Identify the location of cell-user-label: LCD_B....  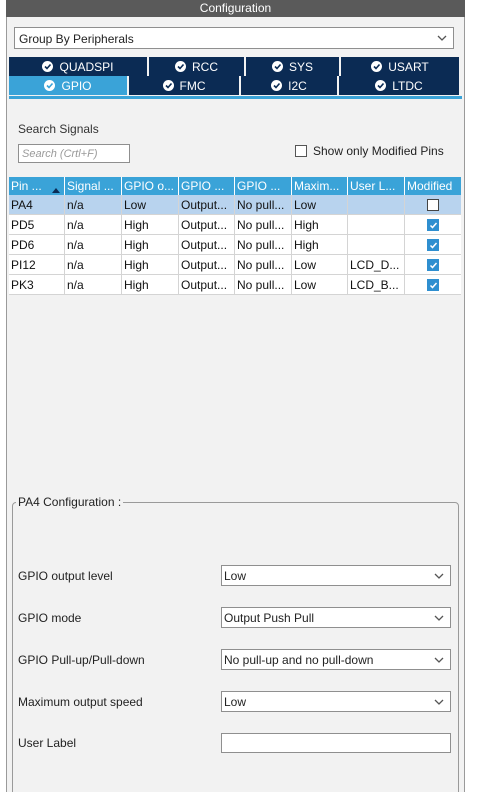
(376, 285).